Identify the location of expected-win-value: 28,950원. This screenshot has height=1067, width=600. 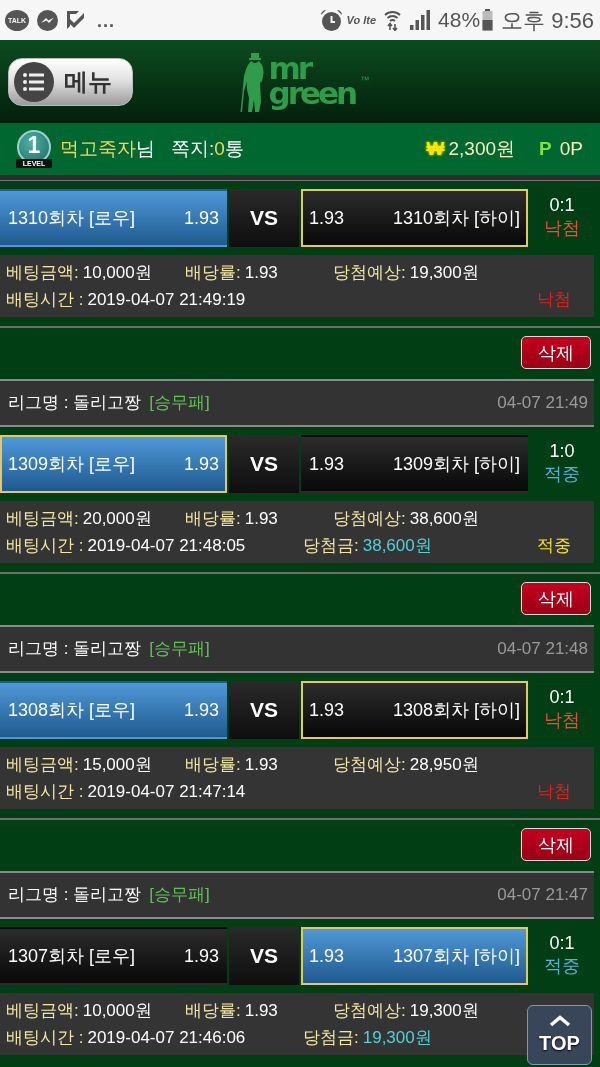
(444, 764).